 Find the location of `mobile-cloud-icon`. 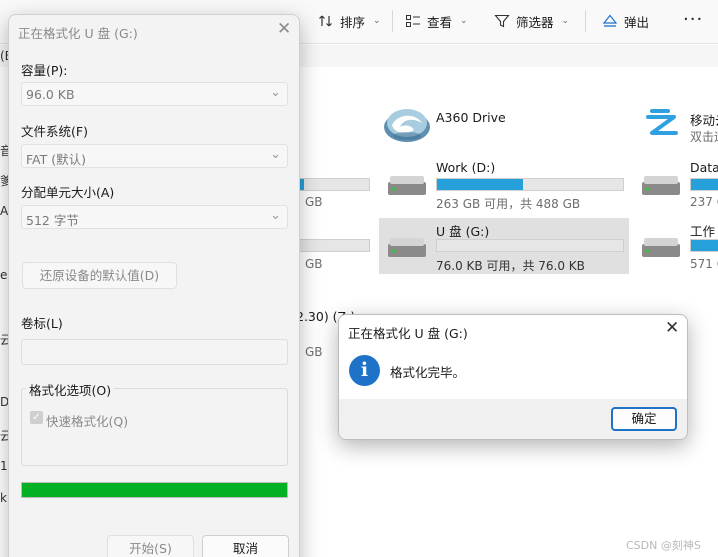

mobile-cloud-icon is located at coordinates (662, 122).